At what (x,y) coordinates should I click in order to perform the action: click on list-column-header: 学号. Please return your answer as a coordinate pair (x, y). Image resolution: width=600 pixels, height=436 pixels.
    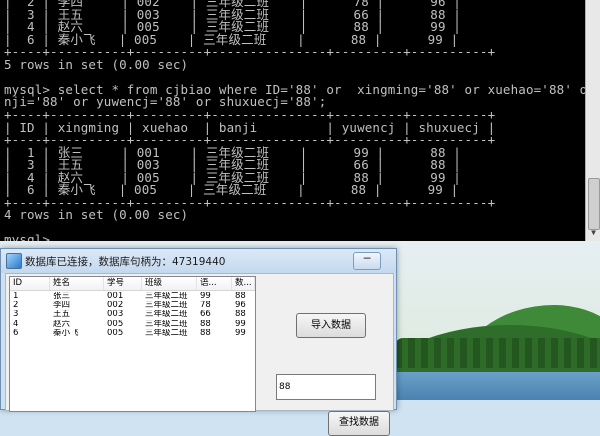
    Looking at the image, I should click on (123, 283).